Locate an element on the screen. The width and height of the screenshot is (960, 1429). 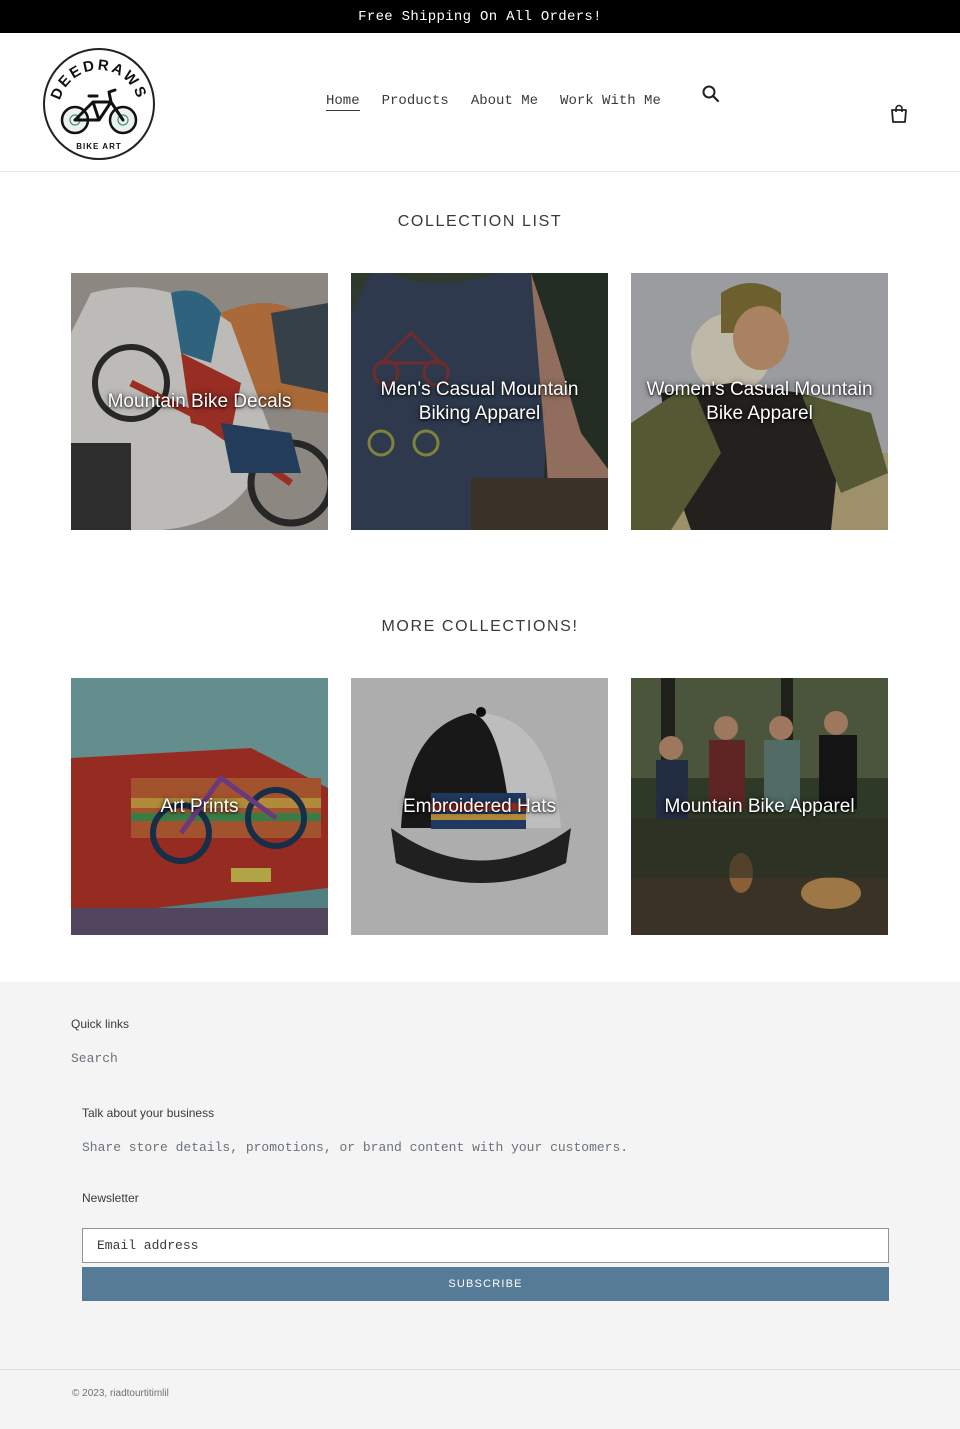
collection-card-mountain-bike-decals: Mountain Bike Decals is located at coordinates (199, 401).